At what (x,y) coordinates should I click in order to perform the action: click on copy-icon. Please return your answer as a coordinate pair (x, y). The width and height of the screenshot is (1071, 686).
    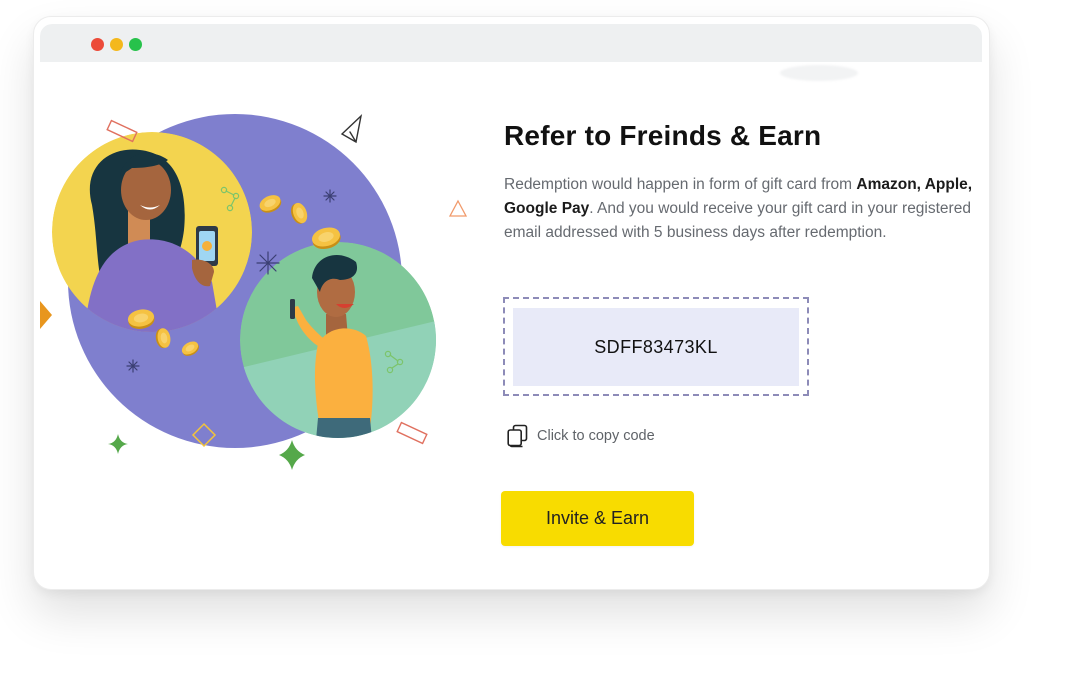
    Looking at the image, I should click on (518, 436).